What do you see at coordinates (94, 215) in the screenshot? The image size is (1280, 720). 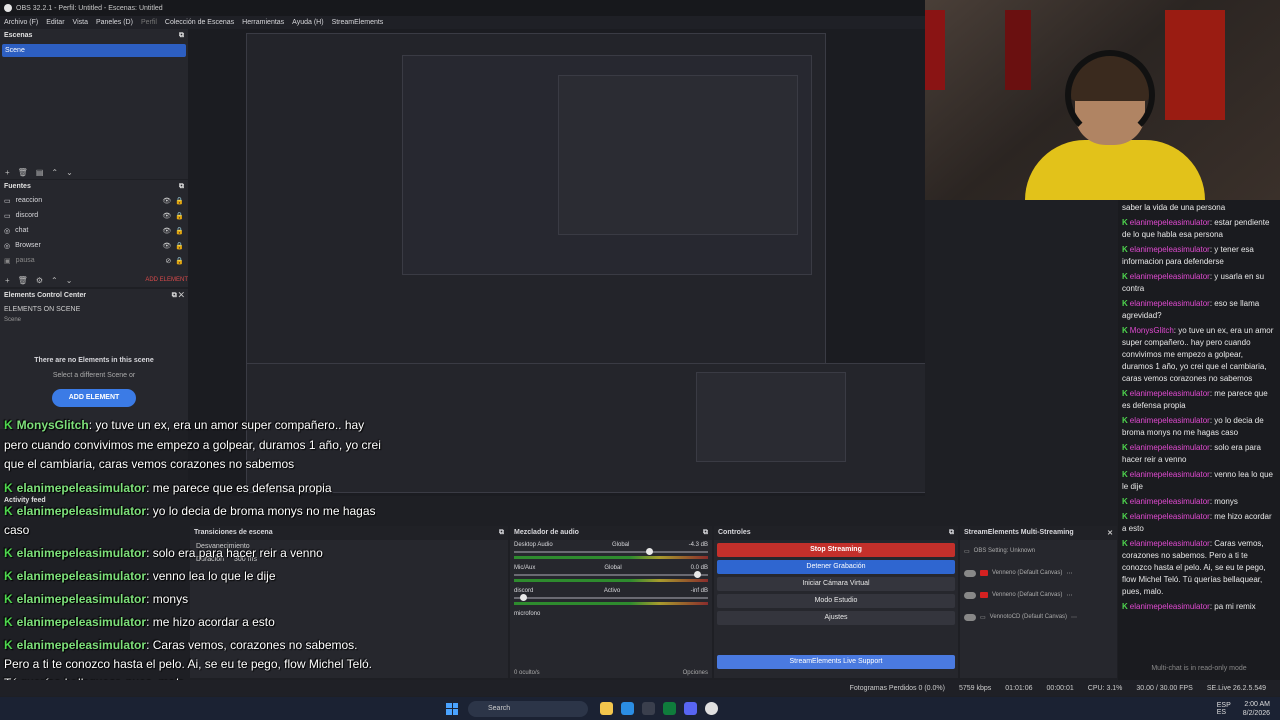 I see `source-item: ▭ discord 👁 🔒` at bounding box center [94, 215].